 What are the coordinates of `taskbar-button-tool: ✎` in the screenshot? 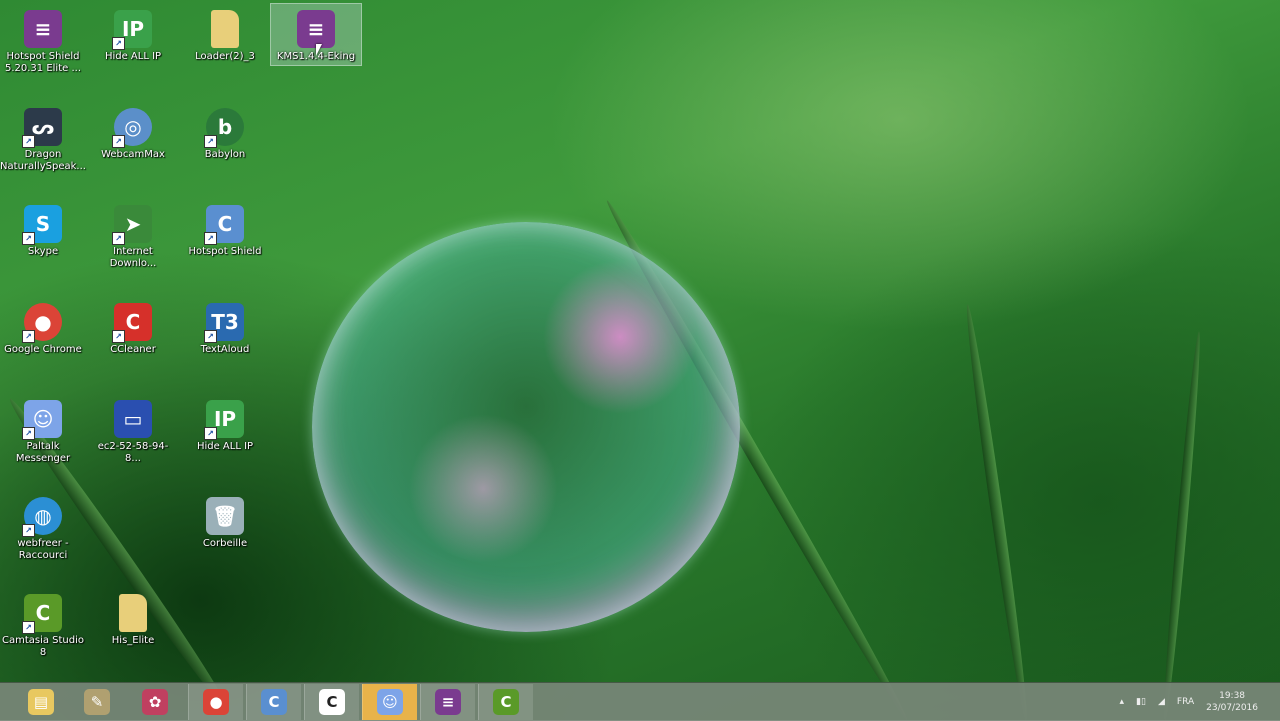 It's located at (97, 702).